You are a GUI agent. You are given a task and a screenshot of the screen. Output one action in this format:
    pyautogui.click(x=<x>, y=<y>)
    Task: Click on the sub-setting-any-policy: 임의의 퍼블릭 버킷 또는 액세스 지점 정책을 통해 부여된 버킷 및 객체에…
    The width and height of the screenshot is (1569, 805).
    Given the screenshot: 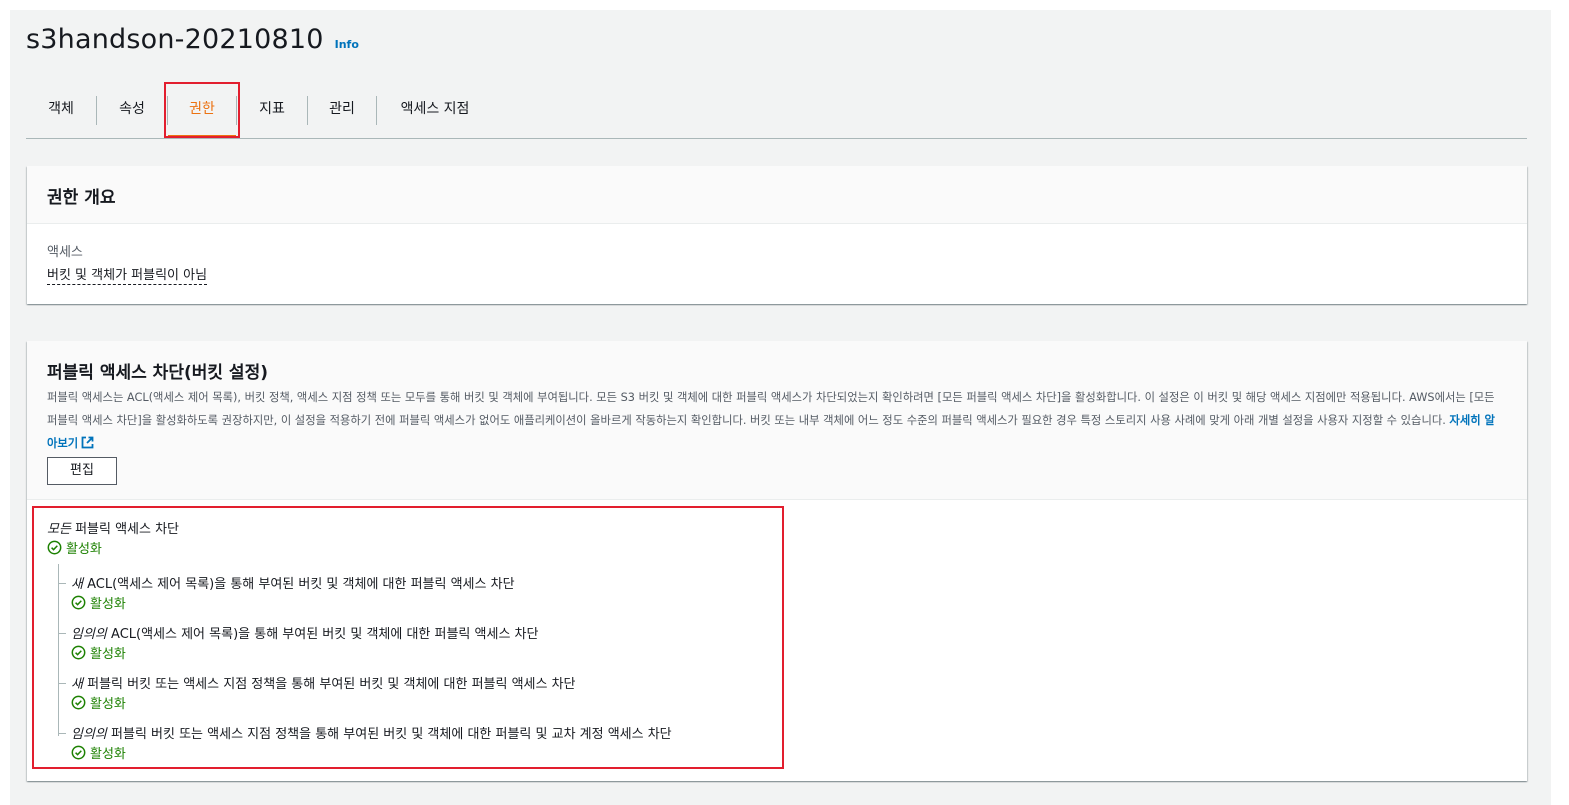 What is the action you would take?
    pyautogui.click(x=371, y=732)
    